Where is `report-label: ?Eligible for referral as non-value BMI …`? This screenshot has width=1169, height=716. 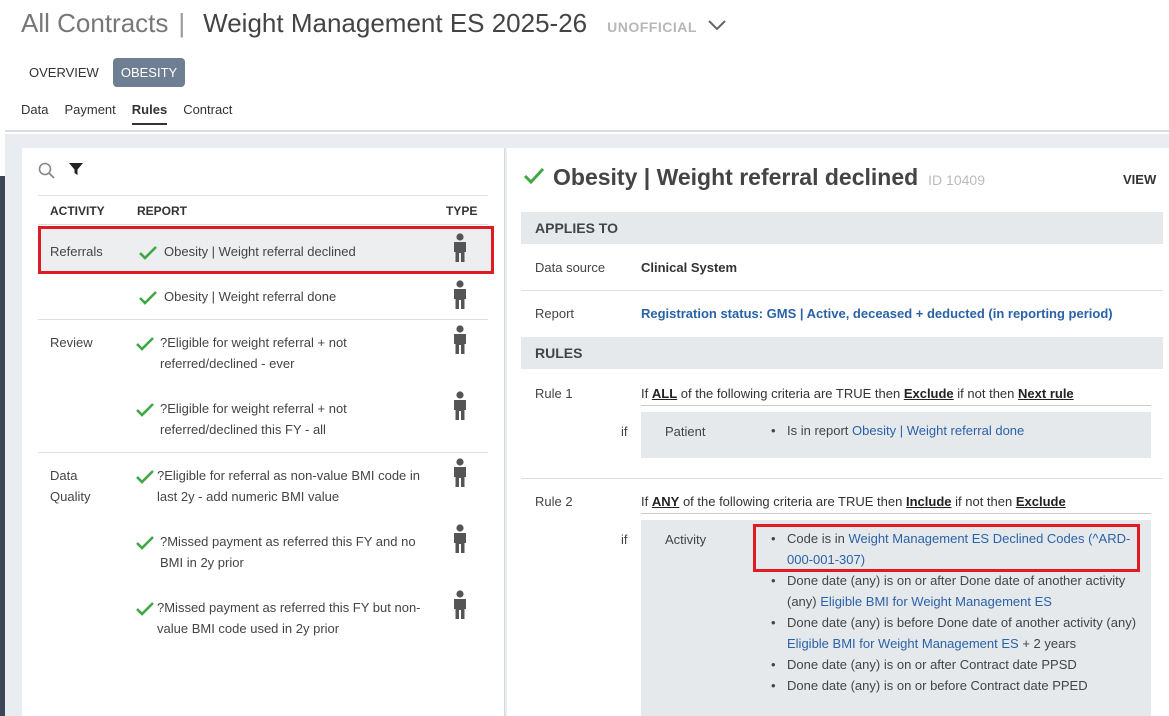
report-label: ?Eligible for referral as non-value BMI … is located at coordinates (289, 486).